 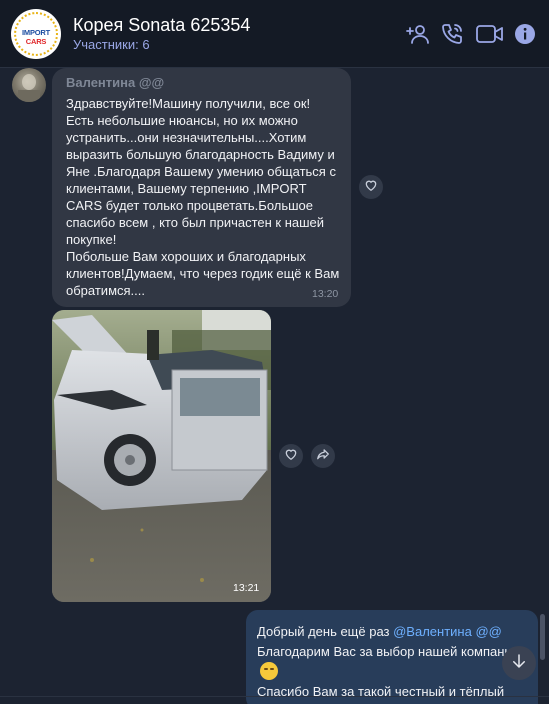 I want to click on like-photo-button, so click(x=291, y=456).